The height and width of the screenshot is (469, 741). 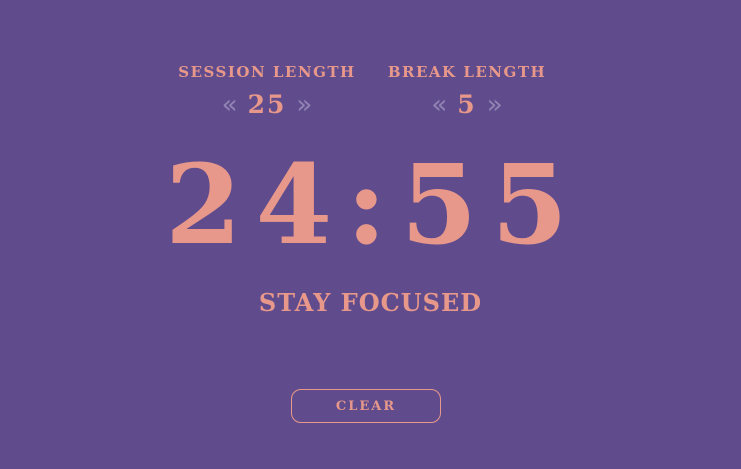 What do you see at coordinates (366, 406) in the screenshot?
I see `clear-button: CLEAR` at bounding box center [366, 406].